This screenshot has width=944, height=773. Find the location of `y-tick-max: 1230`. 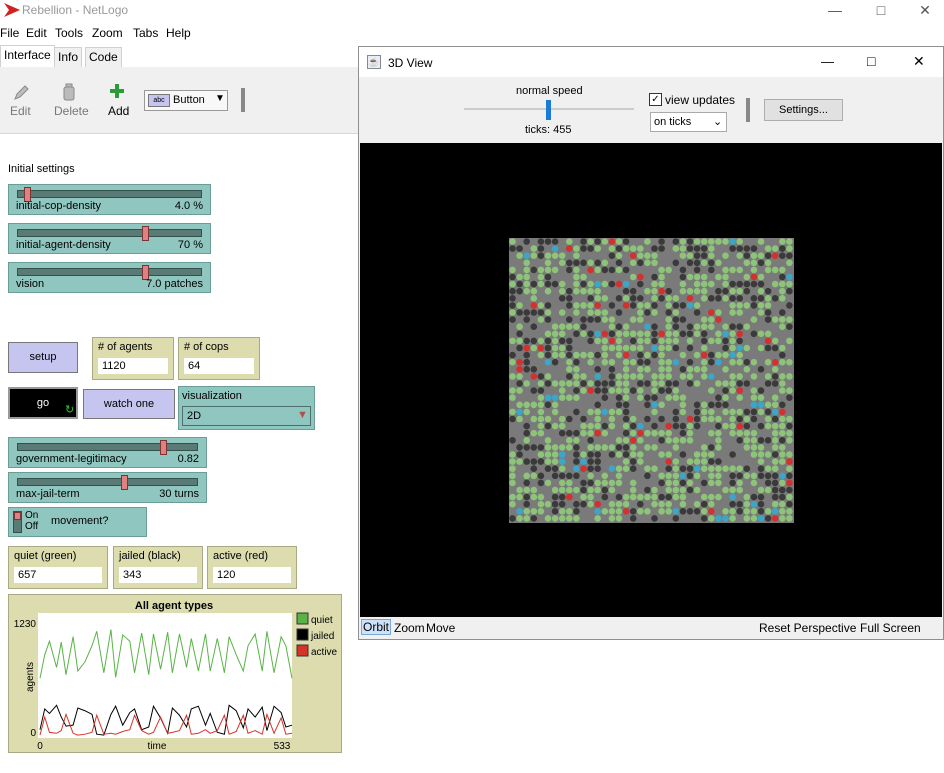

y-tick-max: 1230 is located at coordinates (25, 624).